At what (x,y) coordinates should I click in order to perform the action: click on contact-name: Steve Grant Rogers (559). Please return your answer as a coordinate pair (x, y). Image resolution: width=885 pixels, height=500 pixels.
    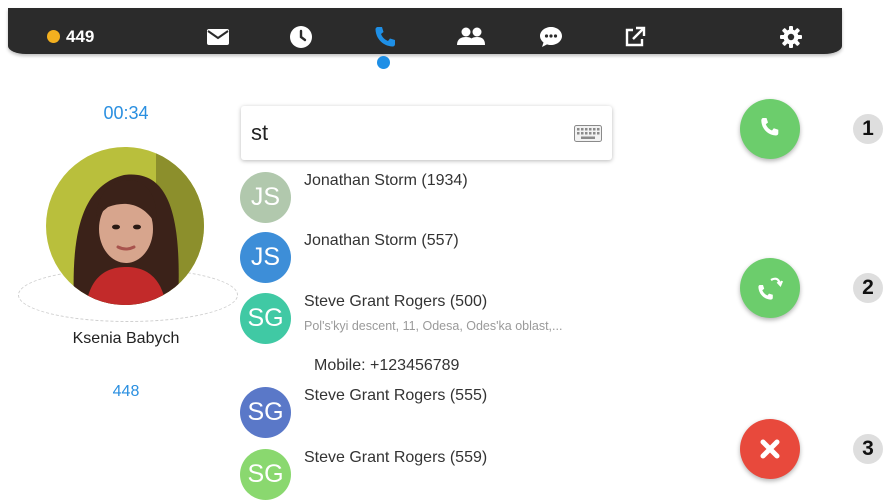
    Looking at the image, I should click on (396, 457).